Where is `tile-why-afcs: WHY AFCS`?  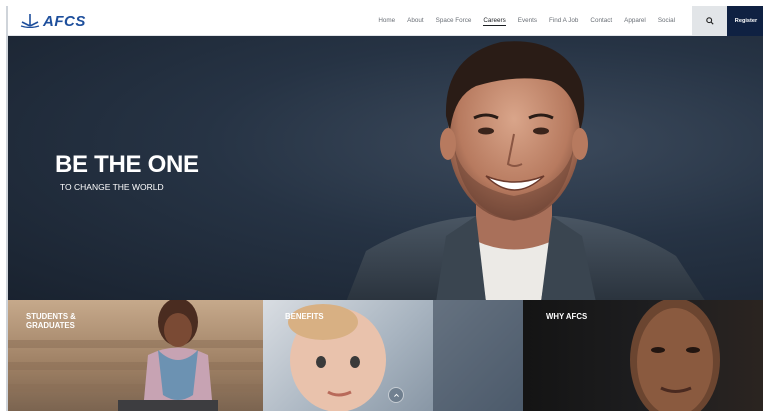
tile-why-afcs: WHY AFCS is located at coordinates (643, 355).